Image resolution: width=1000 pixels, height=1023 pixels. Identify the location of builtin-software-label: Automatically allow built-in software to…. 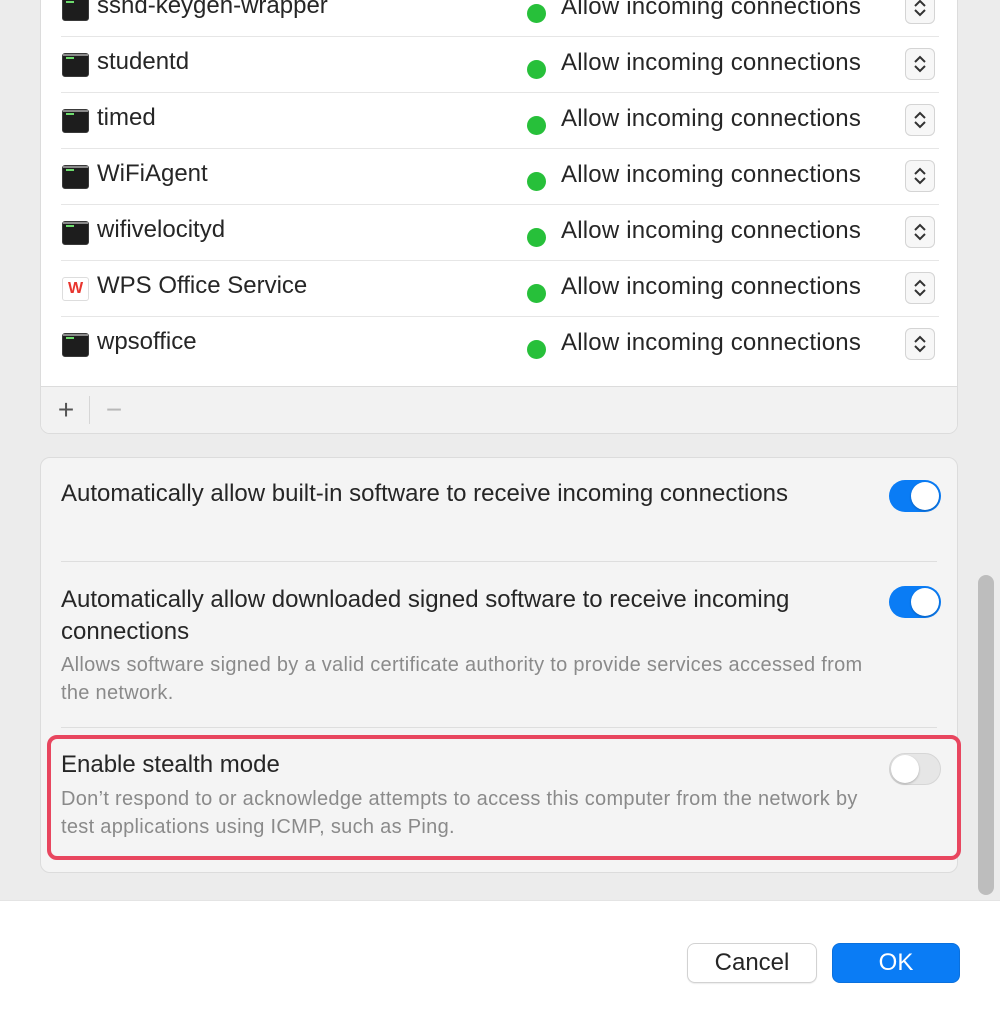
(425, 493).